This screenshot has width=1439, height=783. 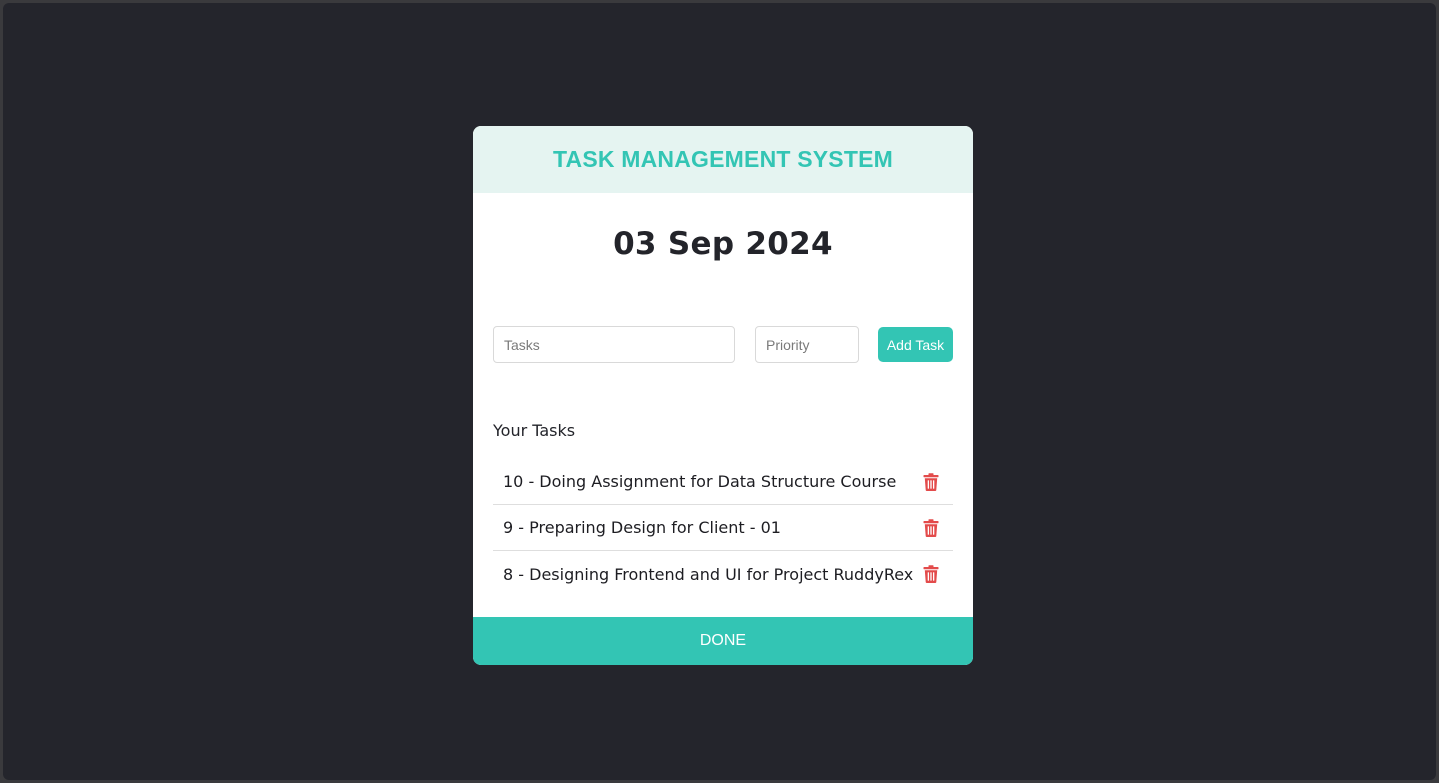 What do you see at coordinates (723, 641) in the screenshot?
I see `done-button: DONE` at bounding box center [723, 641].